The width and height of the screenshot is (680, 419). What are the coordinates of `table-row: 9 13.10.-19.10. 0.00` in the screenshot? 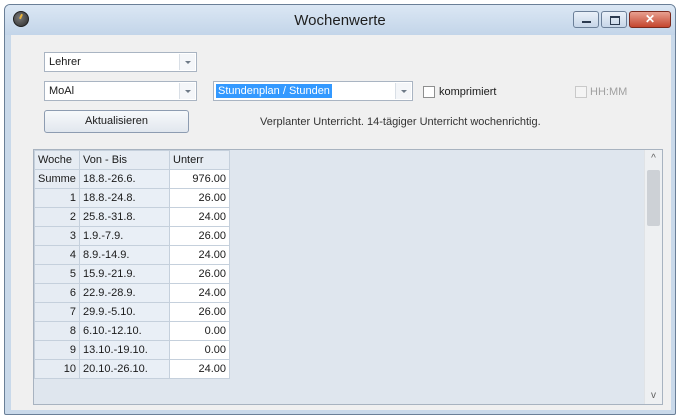 It's located at (132, 350).